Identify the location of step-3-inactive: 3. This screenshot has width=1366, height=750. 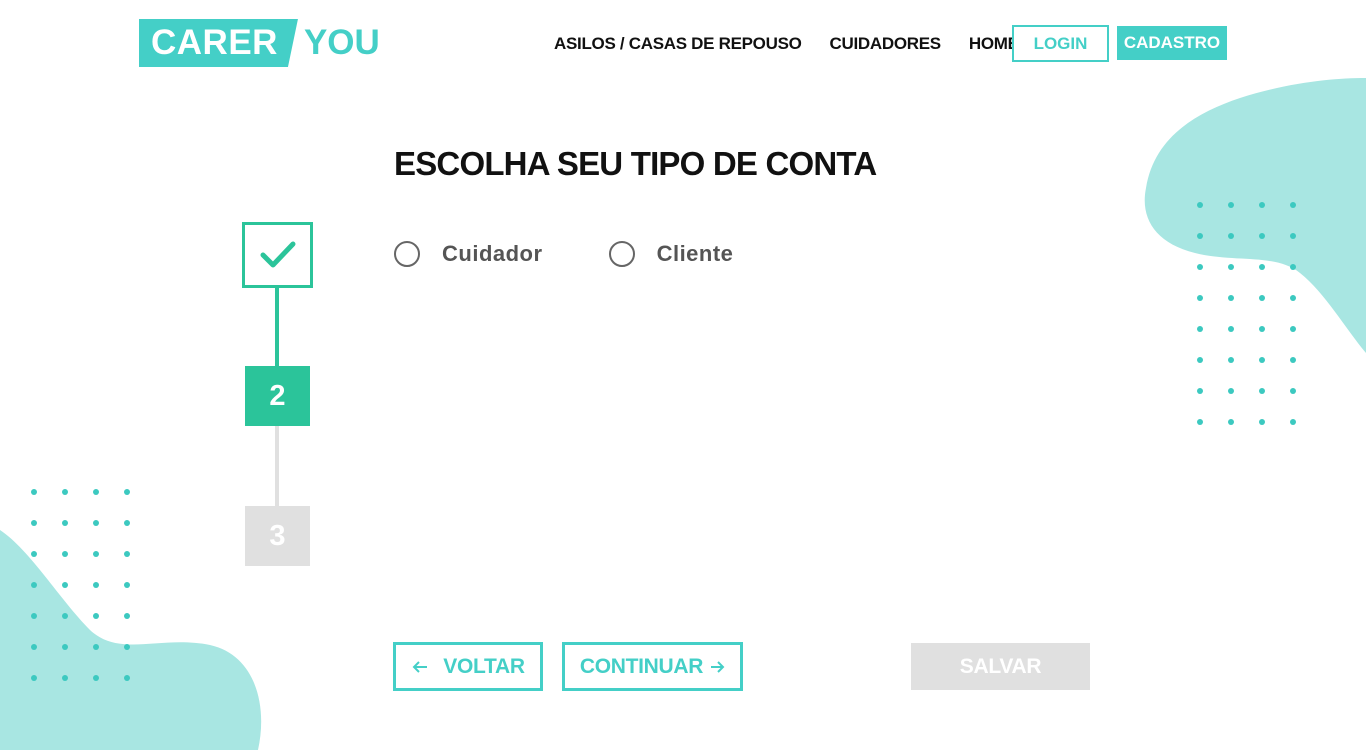
(277, 536).